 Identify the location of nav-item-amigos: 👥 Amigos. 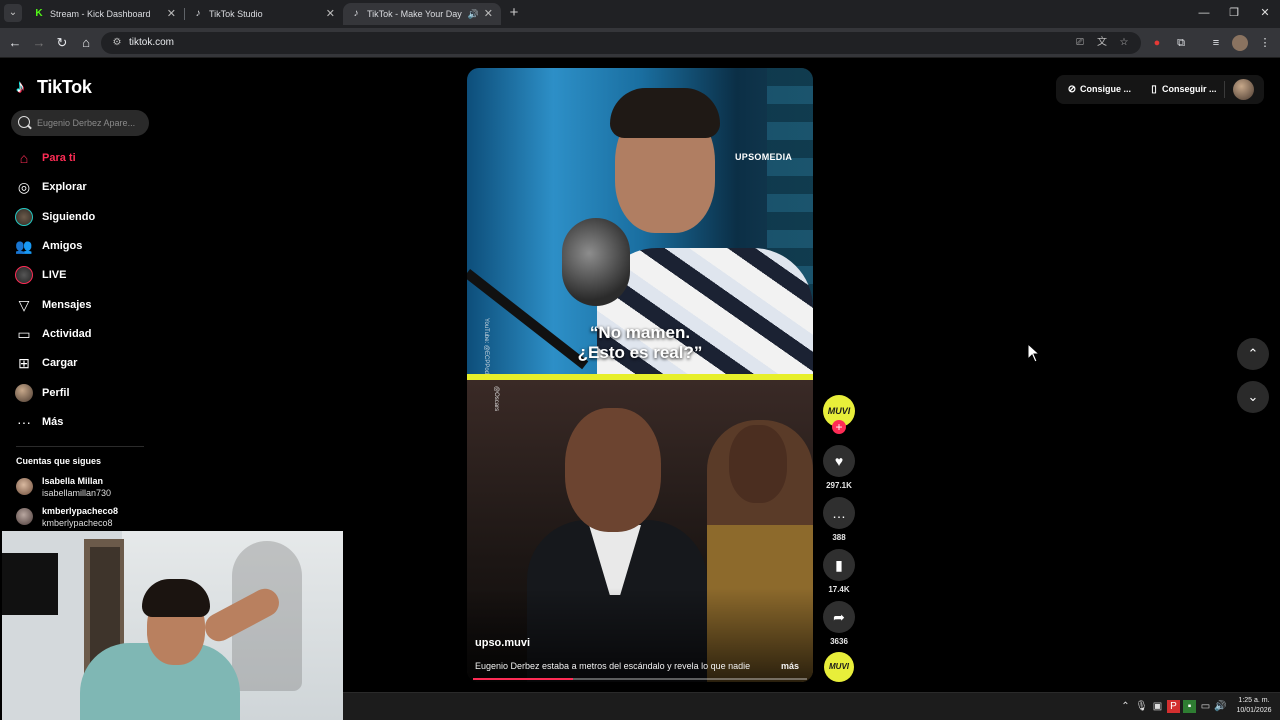
(84, 246).